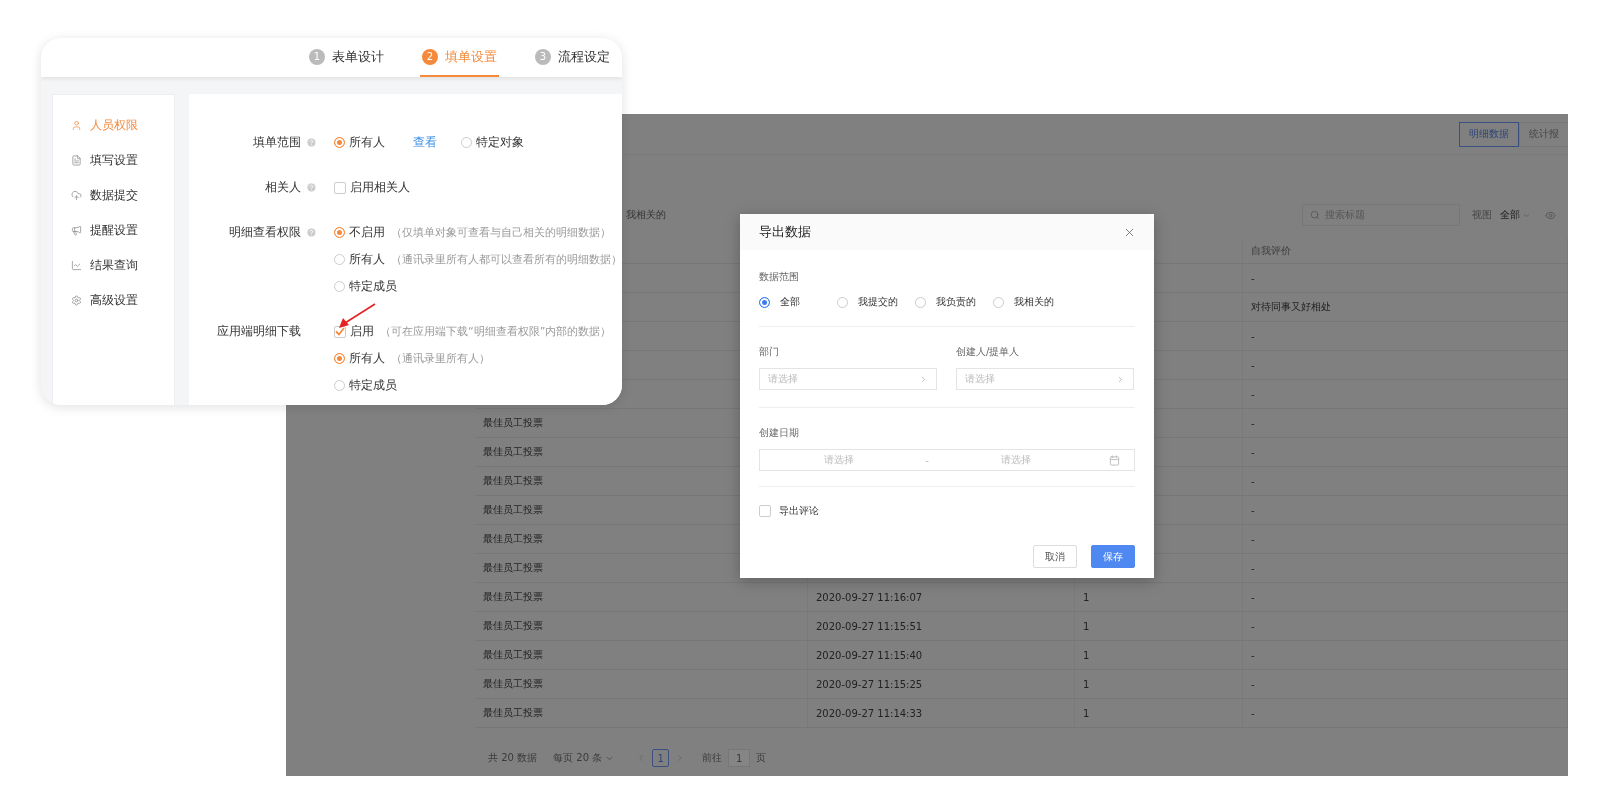 This screenshot has width=1598, height=802. What do you see at coordinates (76, 125) in the screenshot?
I see `person-icon` at bounding box center [76, 125].